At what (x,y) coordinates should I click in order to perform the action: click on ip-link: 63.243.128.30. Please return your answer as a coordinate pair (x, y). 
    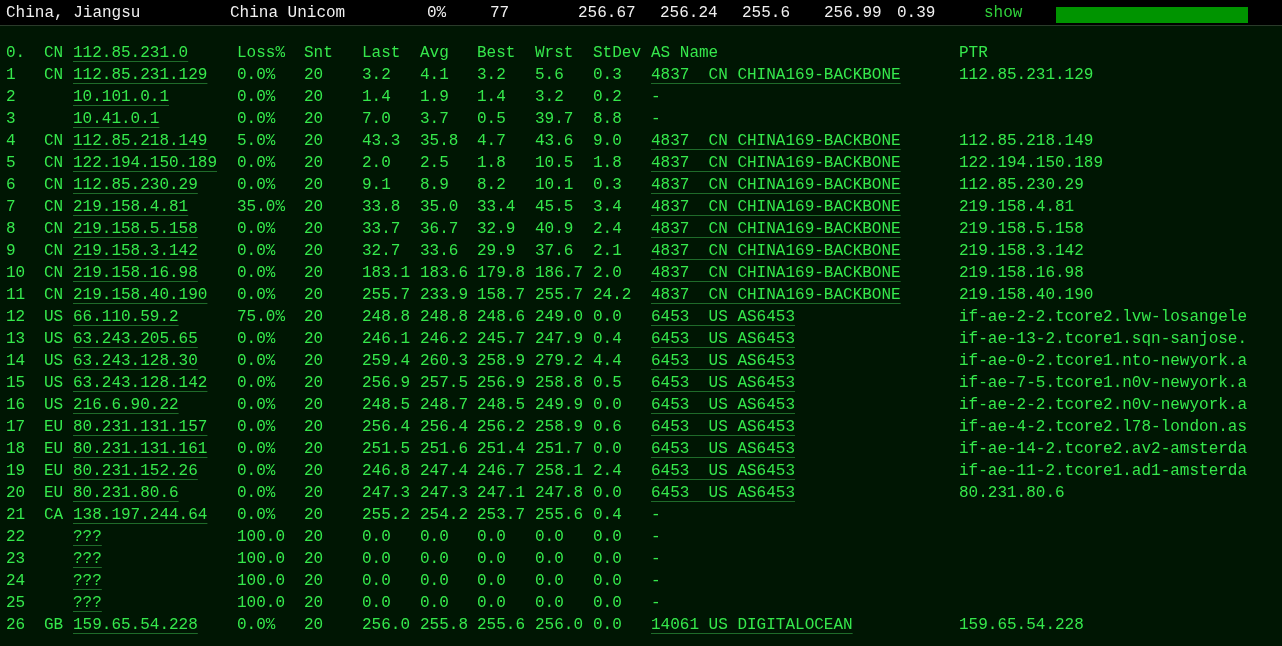
    Looking at the image, I should click on (135, 361).